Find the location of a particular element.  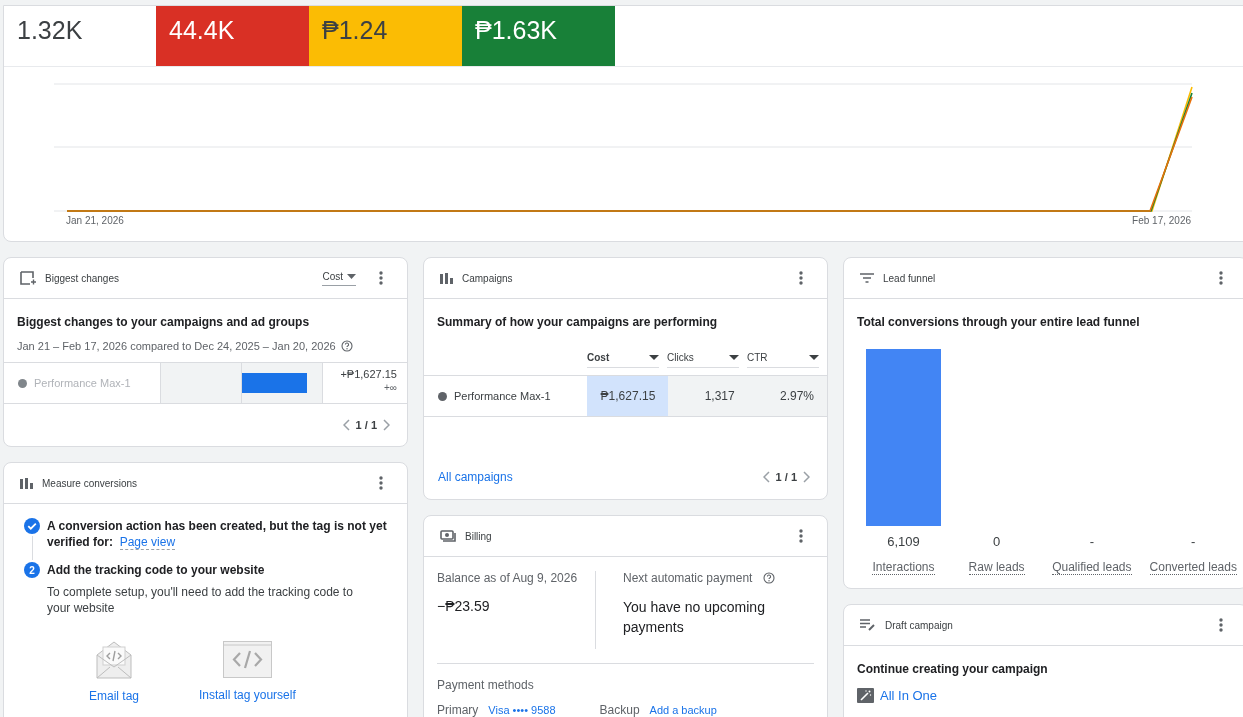

axis-label: Jan 21, 2026 is located at coordinates (95, 220).